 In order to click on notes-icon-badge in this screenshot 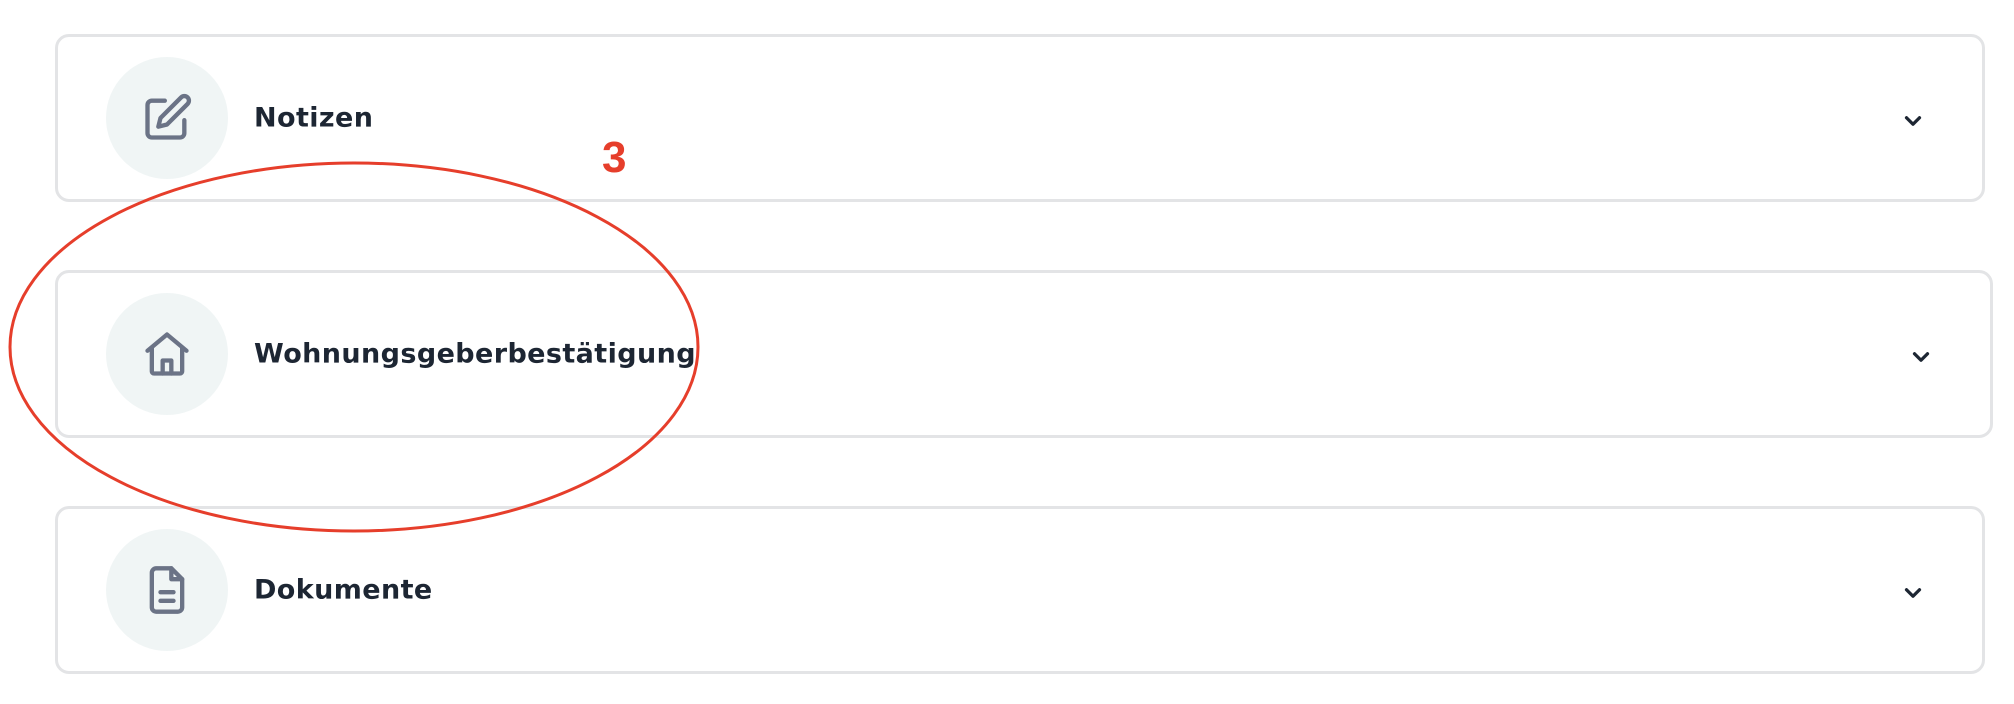, I will do `click(167, 118)`.